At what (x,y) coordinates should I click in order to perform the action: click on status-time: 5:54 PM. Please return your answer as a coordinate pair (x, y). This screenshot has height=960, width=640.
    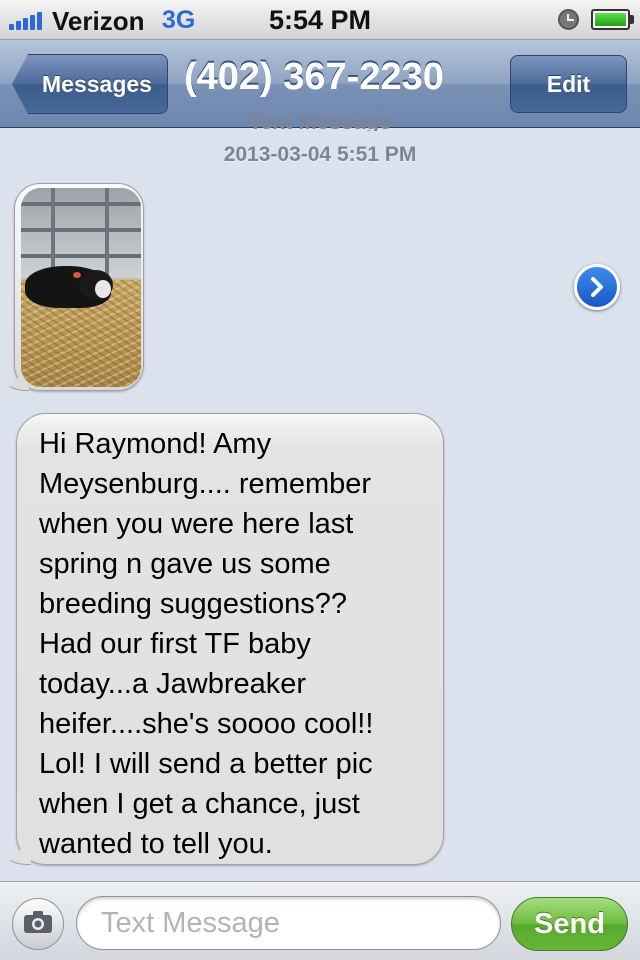
    Looking at the image, I should click on (320, 20).